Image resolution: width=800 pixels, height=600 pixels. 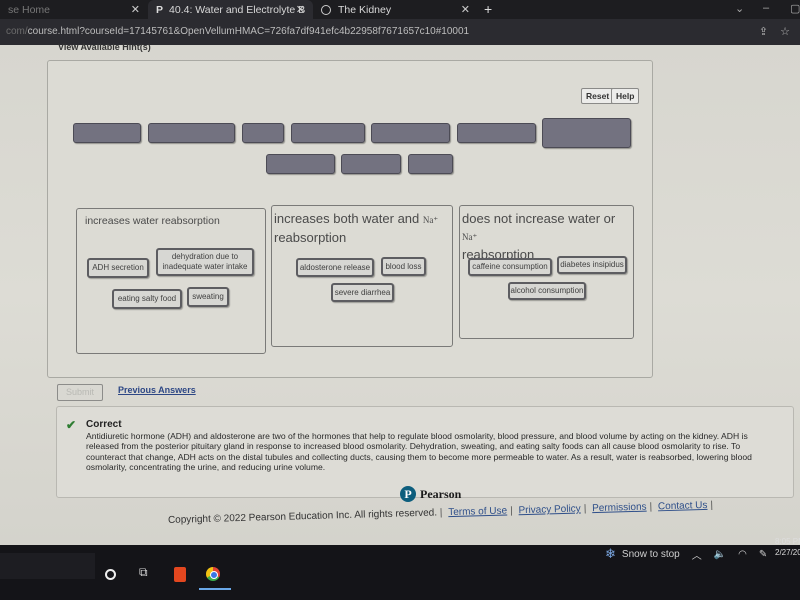 What do you see at coordinates (795, 8) in the screenshot?
I see `maximize-icon: ▢` at bounding box center [795, 8].